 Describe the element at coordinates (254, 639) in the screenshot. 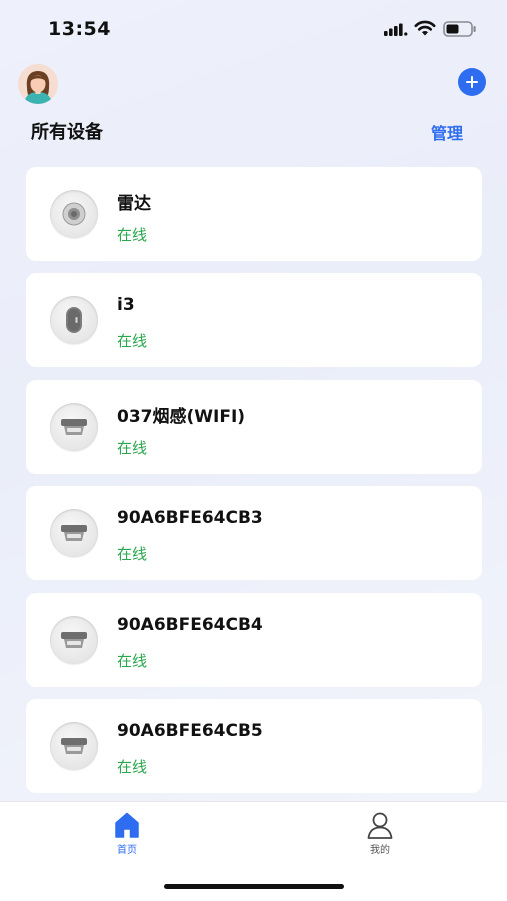

I see `device-card: 90A6BFE64CB4 在线` at that location.